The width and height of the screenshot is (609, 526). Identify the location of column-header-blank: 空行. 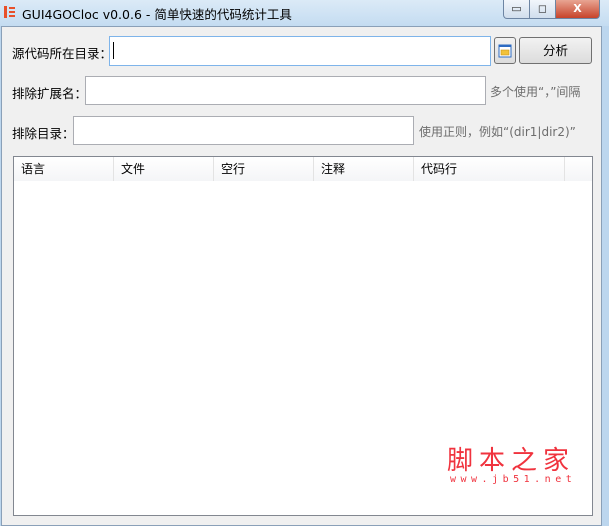
(264, 169).